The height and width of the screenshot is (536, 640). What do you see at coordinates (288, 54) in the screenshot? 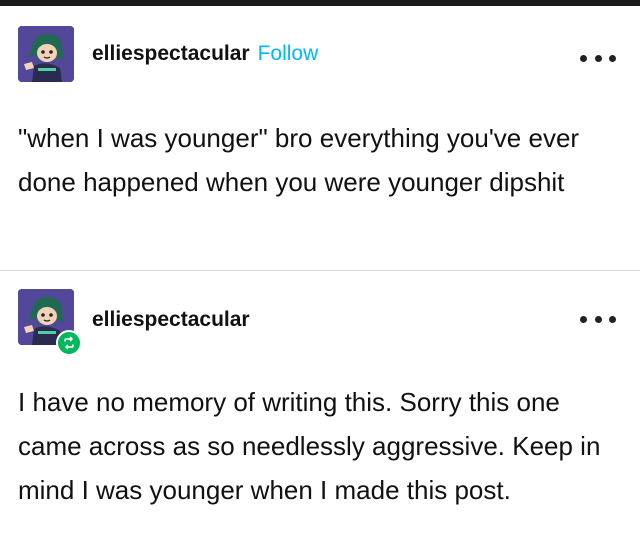
I see `follow-button: Follow` at bounding box center [288, 54].